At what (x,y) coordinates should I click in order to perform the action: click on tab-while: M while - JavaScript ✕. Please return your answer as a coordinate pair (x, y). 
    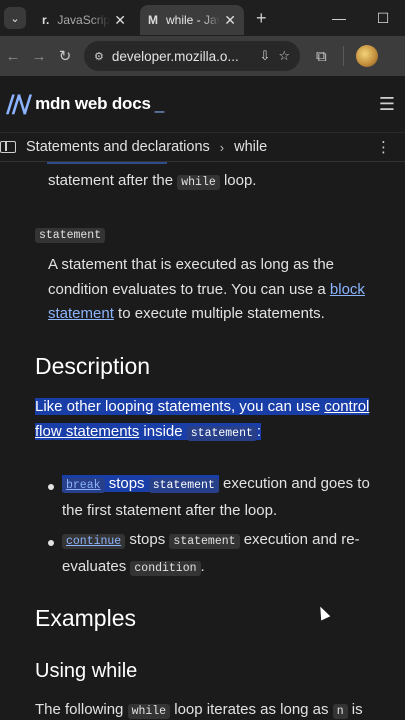
    Looking at the image, I should click on (192, 20).